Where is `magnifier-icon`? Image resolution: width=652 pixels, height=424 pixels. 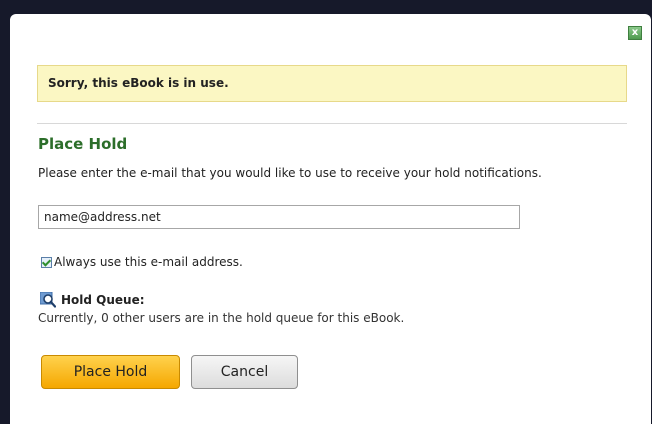
magnifier-icon is located at coordinates (48, 300).